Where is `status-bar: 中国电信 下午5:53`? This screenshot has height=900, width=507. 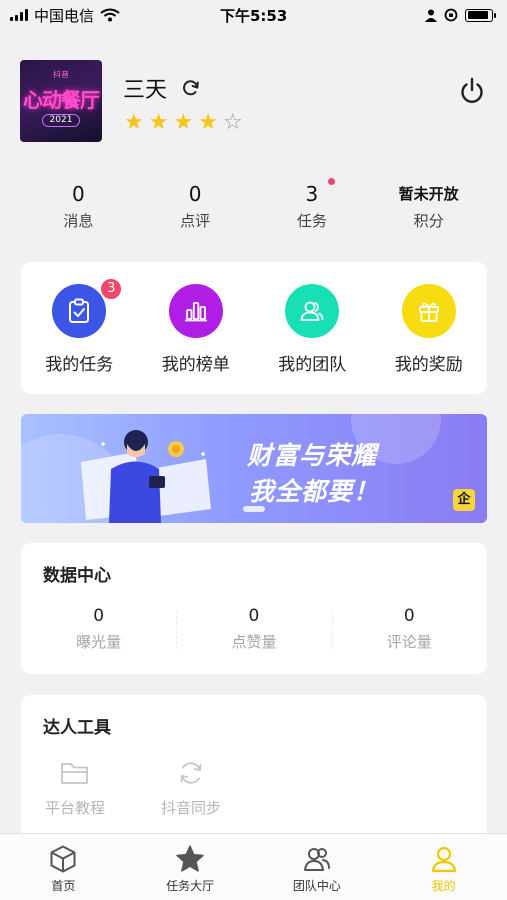 status-bar: 中国电信 下午5:53 is located at coordinates (253, 15).